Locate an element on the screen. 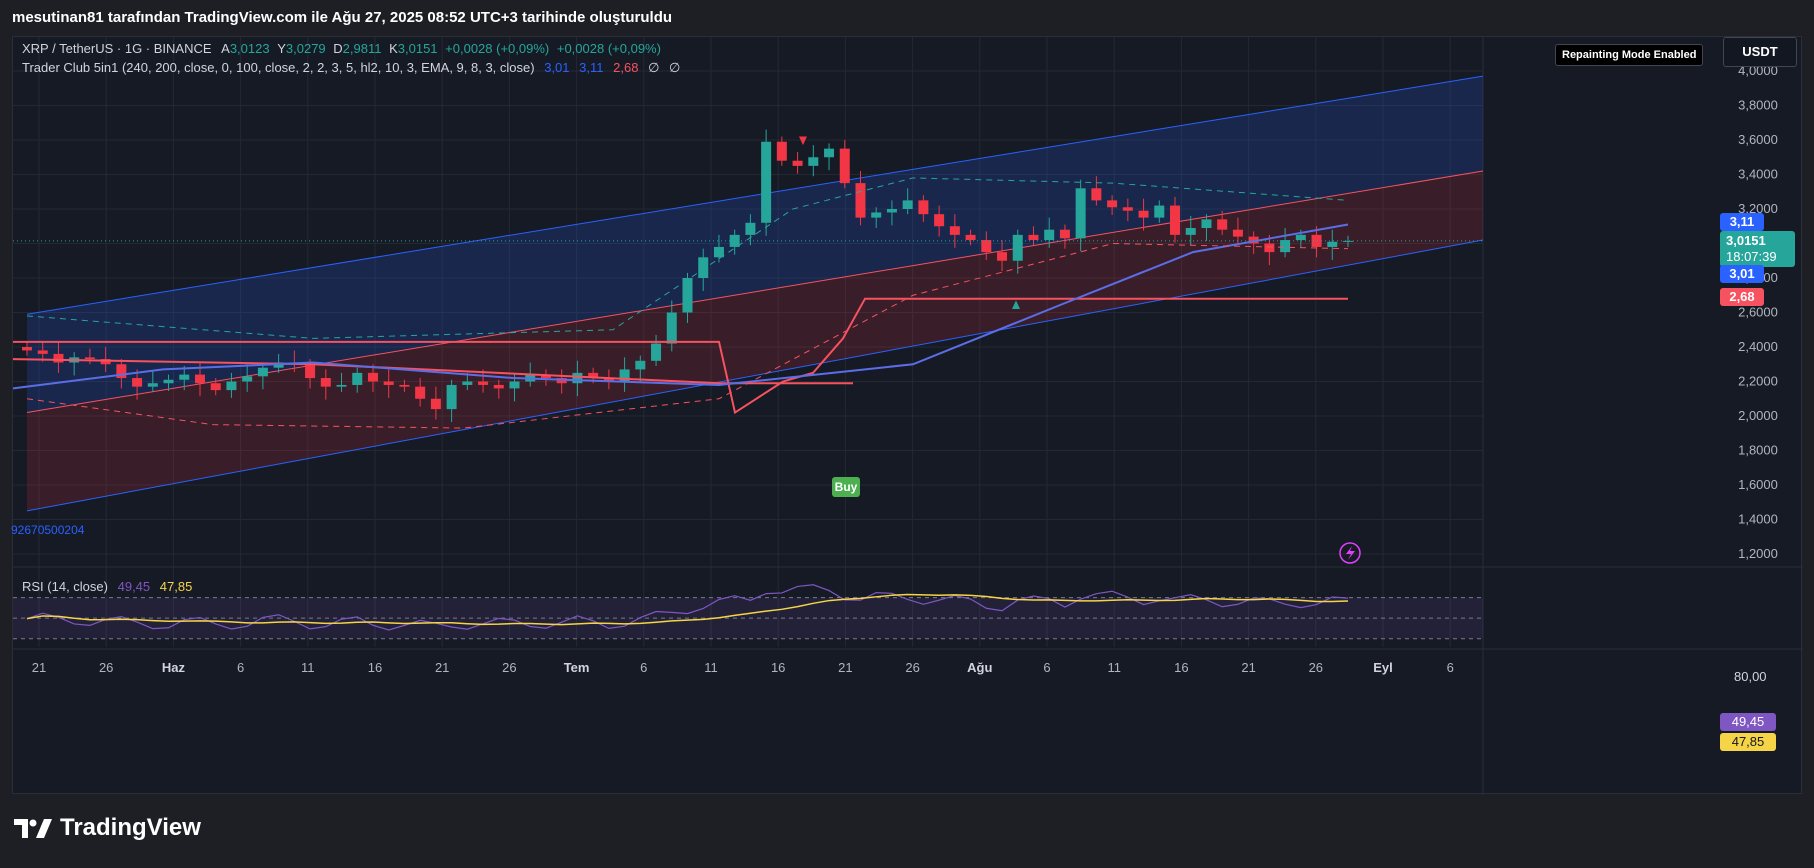 This screenshot has width=1814, height=868. x-tick-label: Eyl is located at coordinates (1383, 667).